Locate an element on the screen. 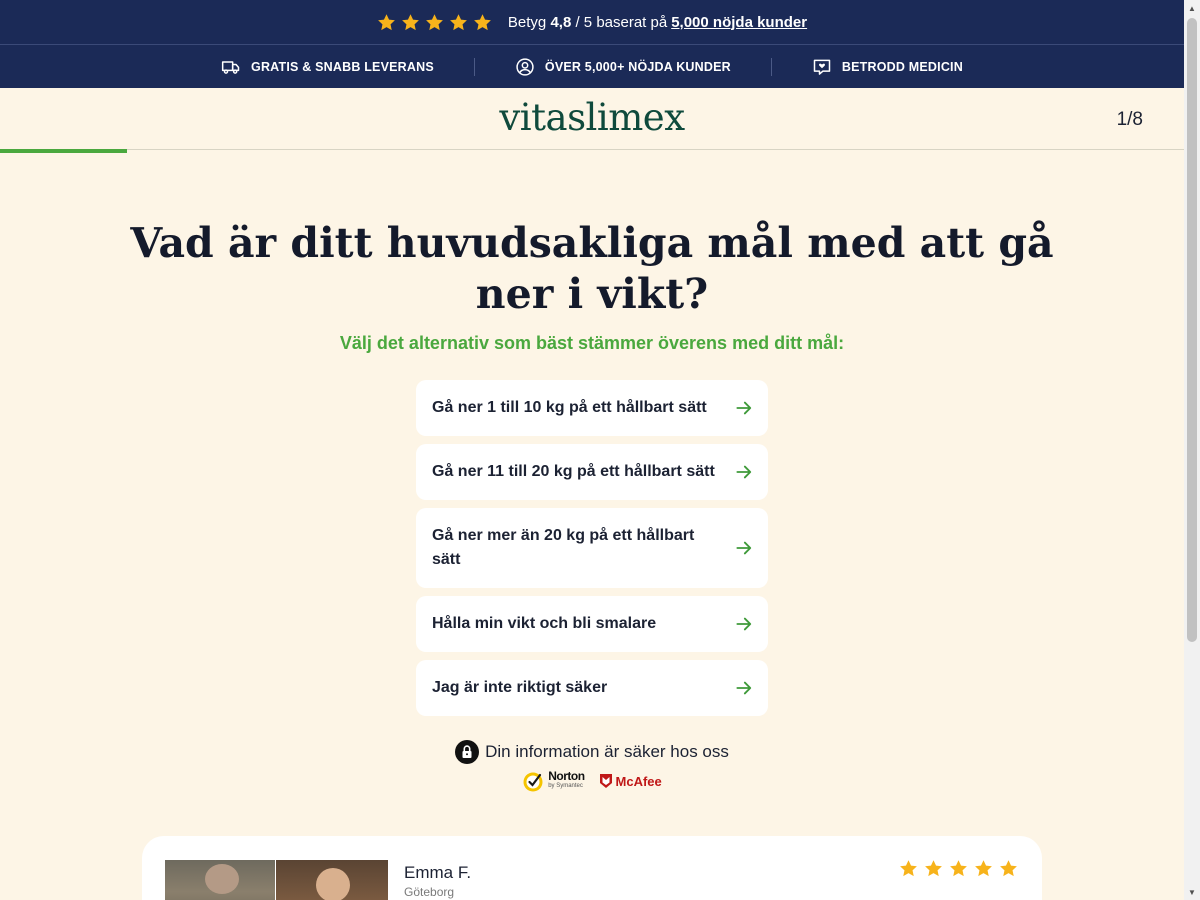  norton-badge: Norton by Symantec is located at coordinates (553, 781).